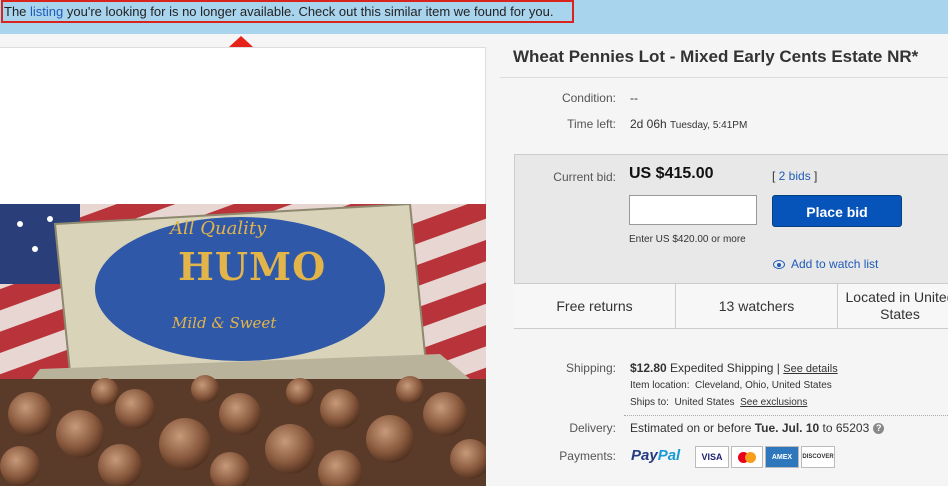 This screenshot has width=948, height=486. I want to click on bid-count-link: 2 bids, so click(795, 176).